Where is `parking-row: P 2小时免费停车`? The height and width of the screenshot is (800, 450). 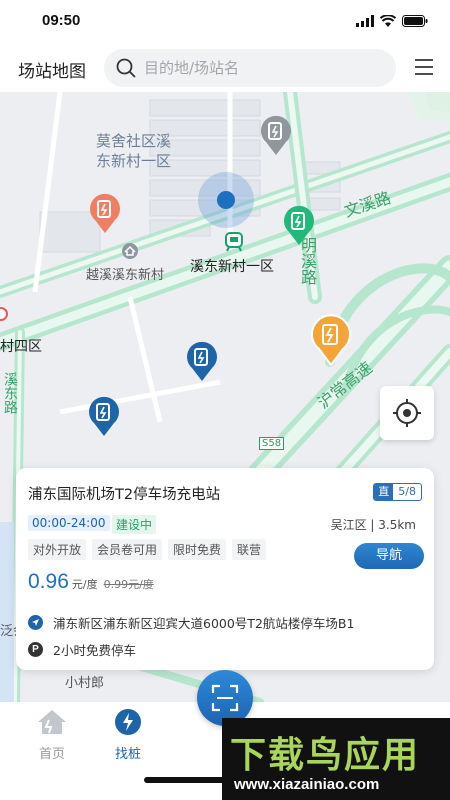 parking-row: P 2小时免费停车 is located at coordinates (82, 649).